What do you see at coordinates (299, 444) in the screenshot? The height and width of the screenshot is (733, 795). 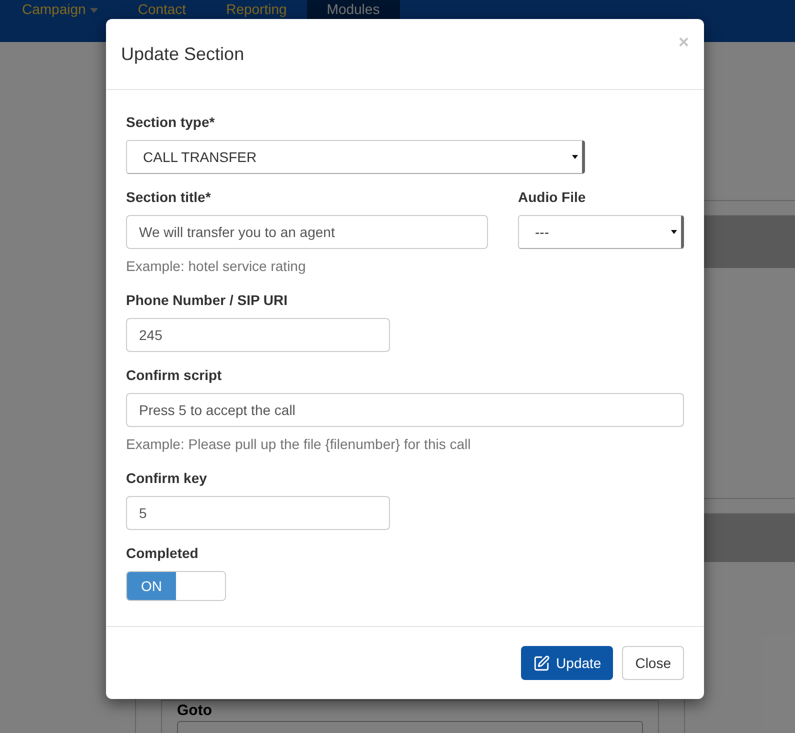 I see `help-text: Example: Please pull up the file {filenumber} for this call` at bounding box center [299, 444].